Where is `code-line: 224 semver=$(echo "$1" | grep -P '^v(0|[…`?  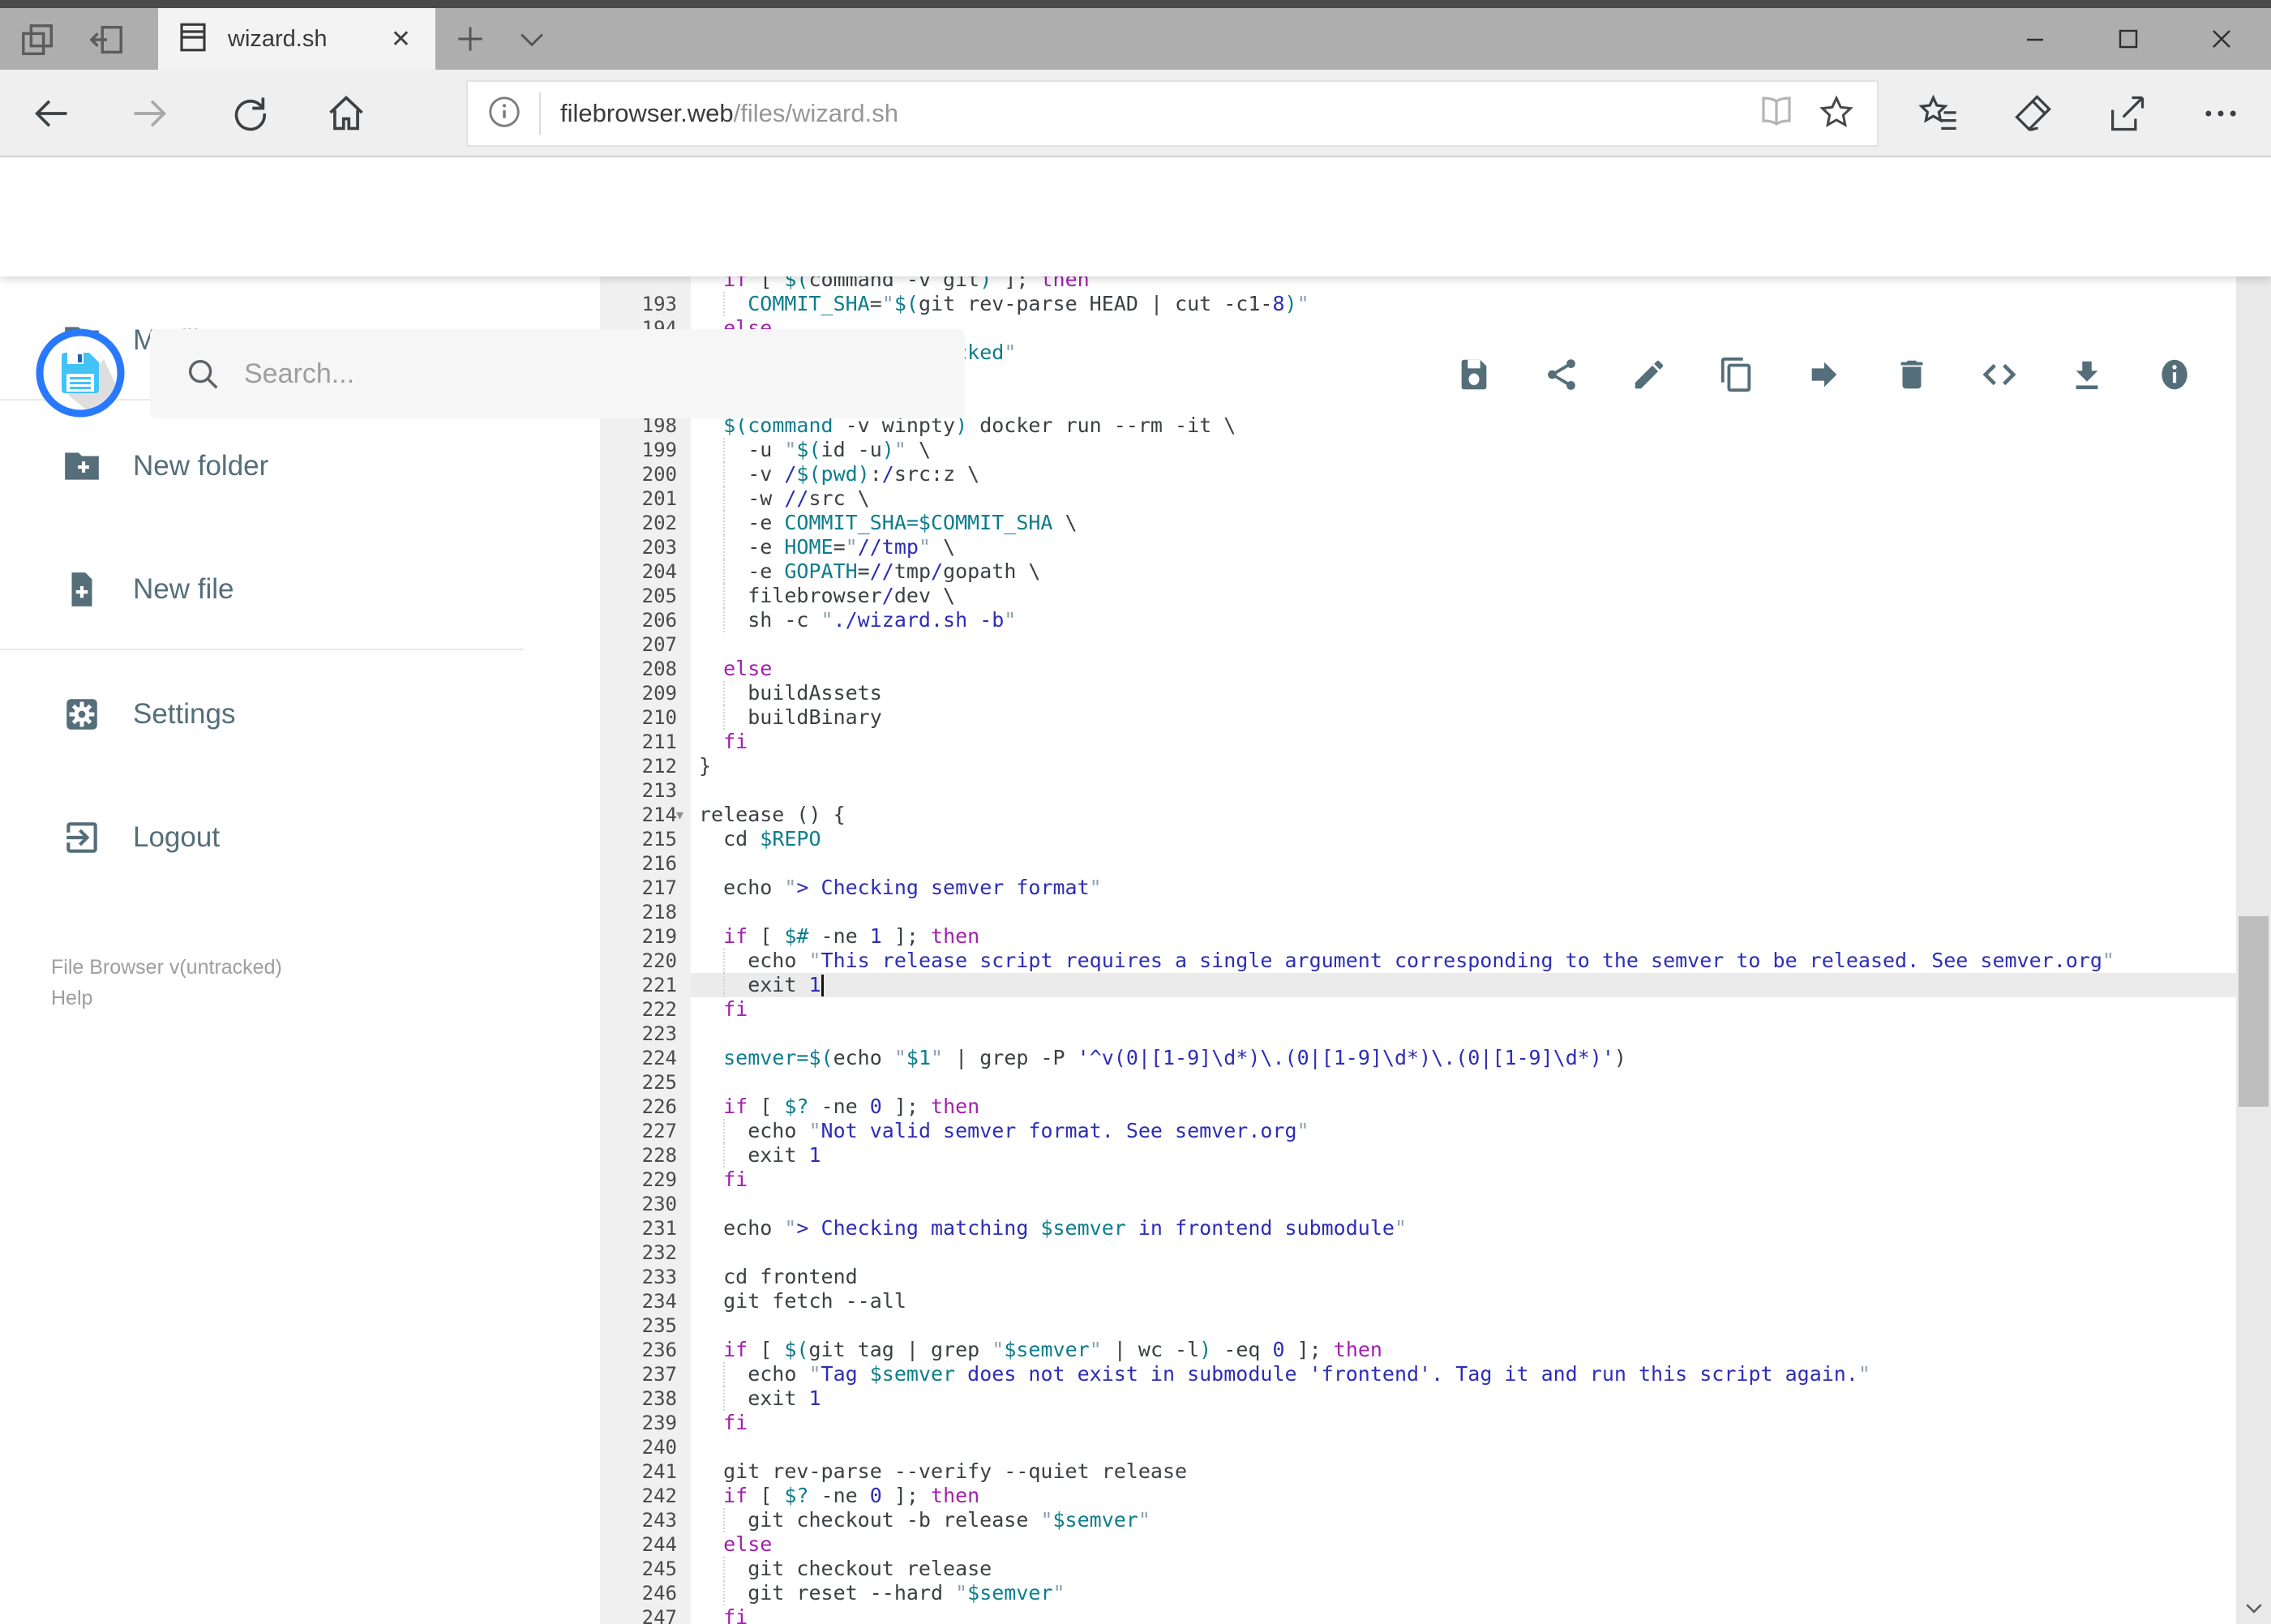
code-line: 224 semver=$(echo "$1" | grep -P '^v(0|[… is located at coordinates (1418, 1058).